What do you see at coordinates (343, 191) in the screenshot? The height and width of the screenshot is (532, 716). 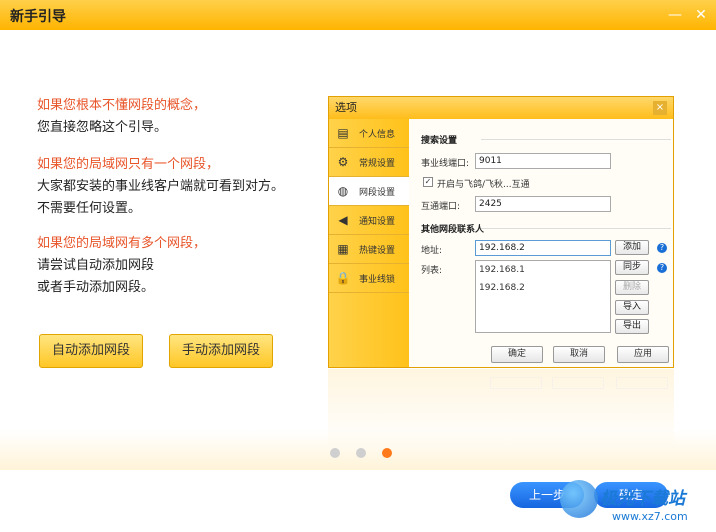 I see `globe-icon: ◍` at bounding box center [343, 191].